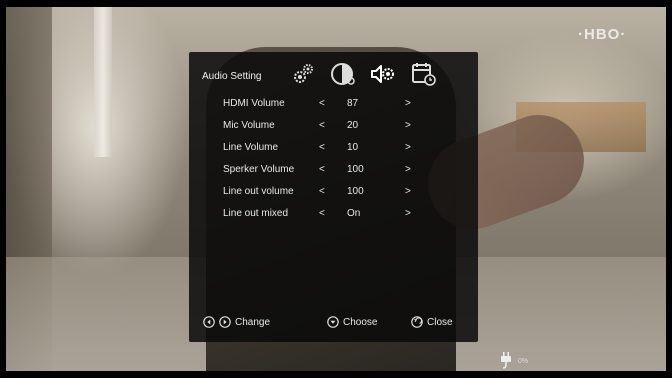 The height and width of the screenshot is (378, 672). What do you see at coordinates (209, 322) in the screenshot?
I see `left-button-icon` at bounding box center [209, 322].